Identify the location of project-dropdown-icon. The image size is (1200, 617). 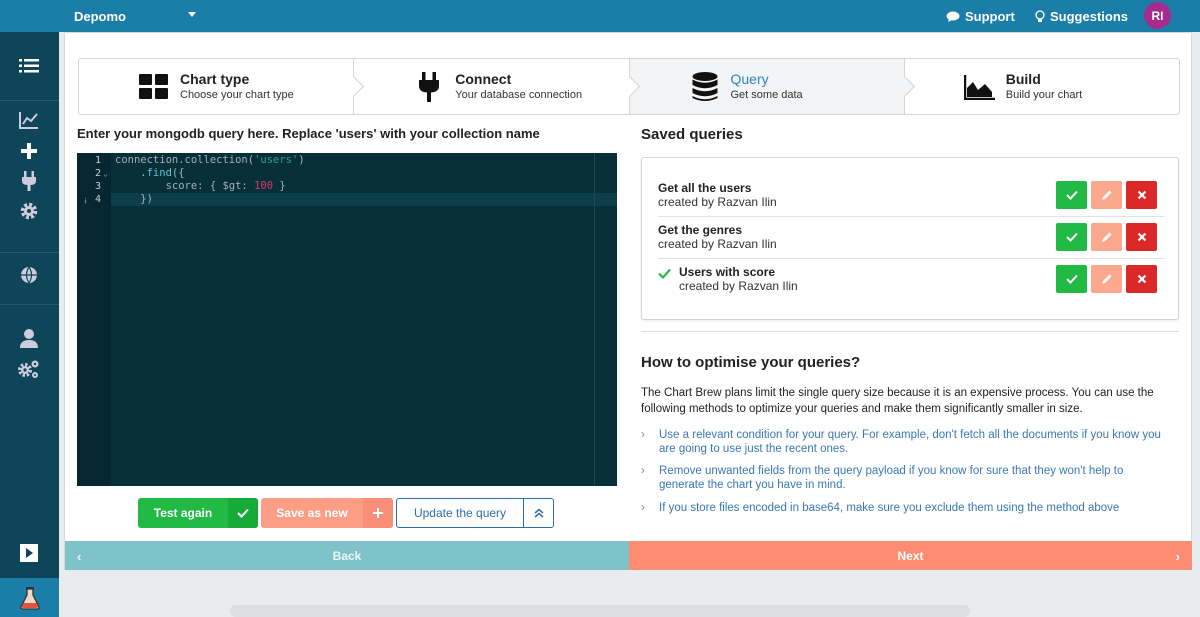
(192, 14).